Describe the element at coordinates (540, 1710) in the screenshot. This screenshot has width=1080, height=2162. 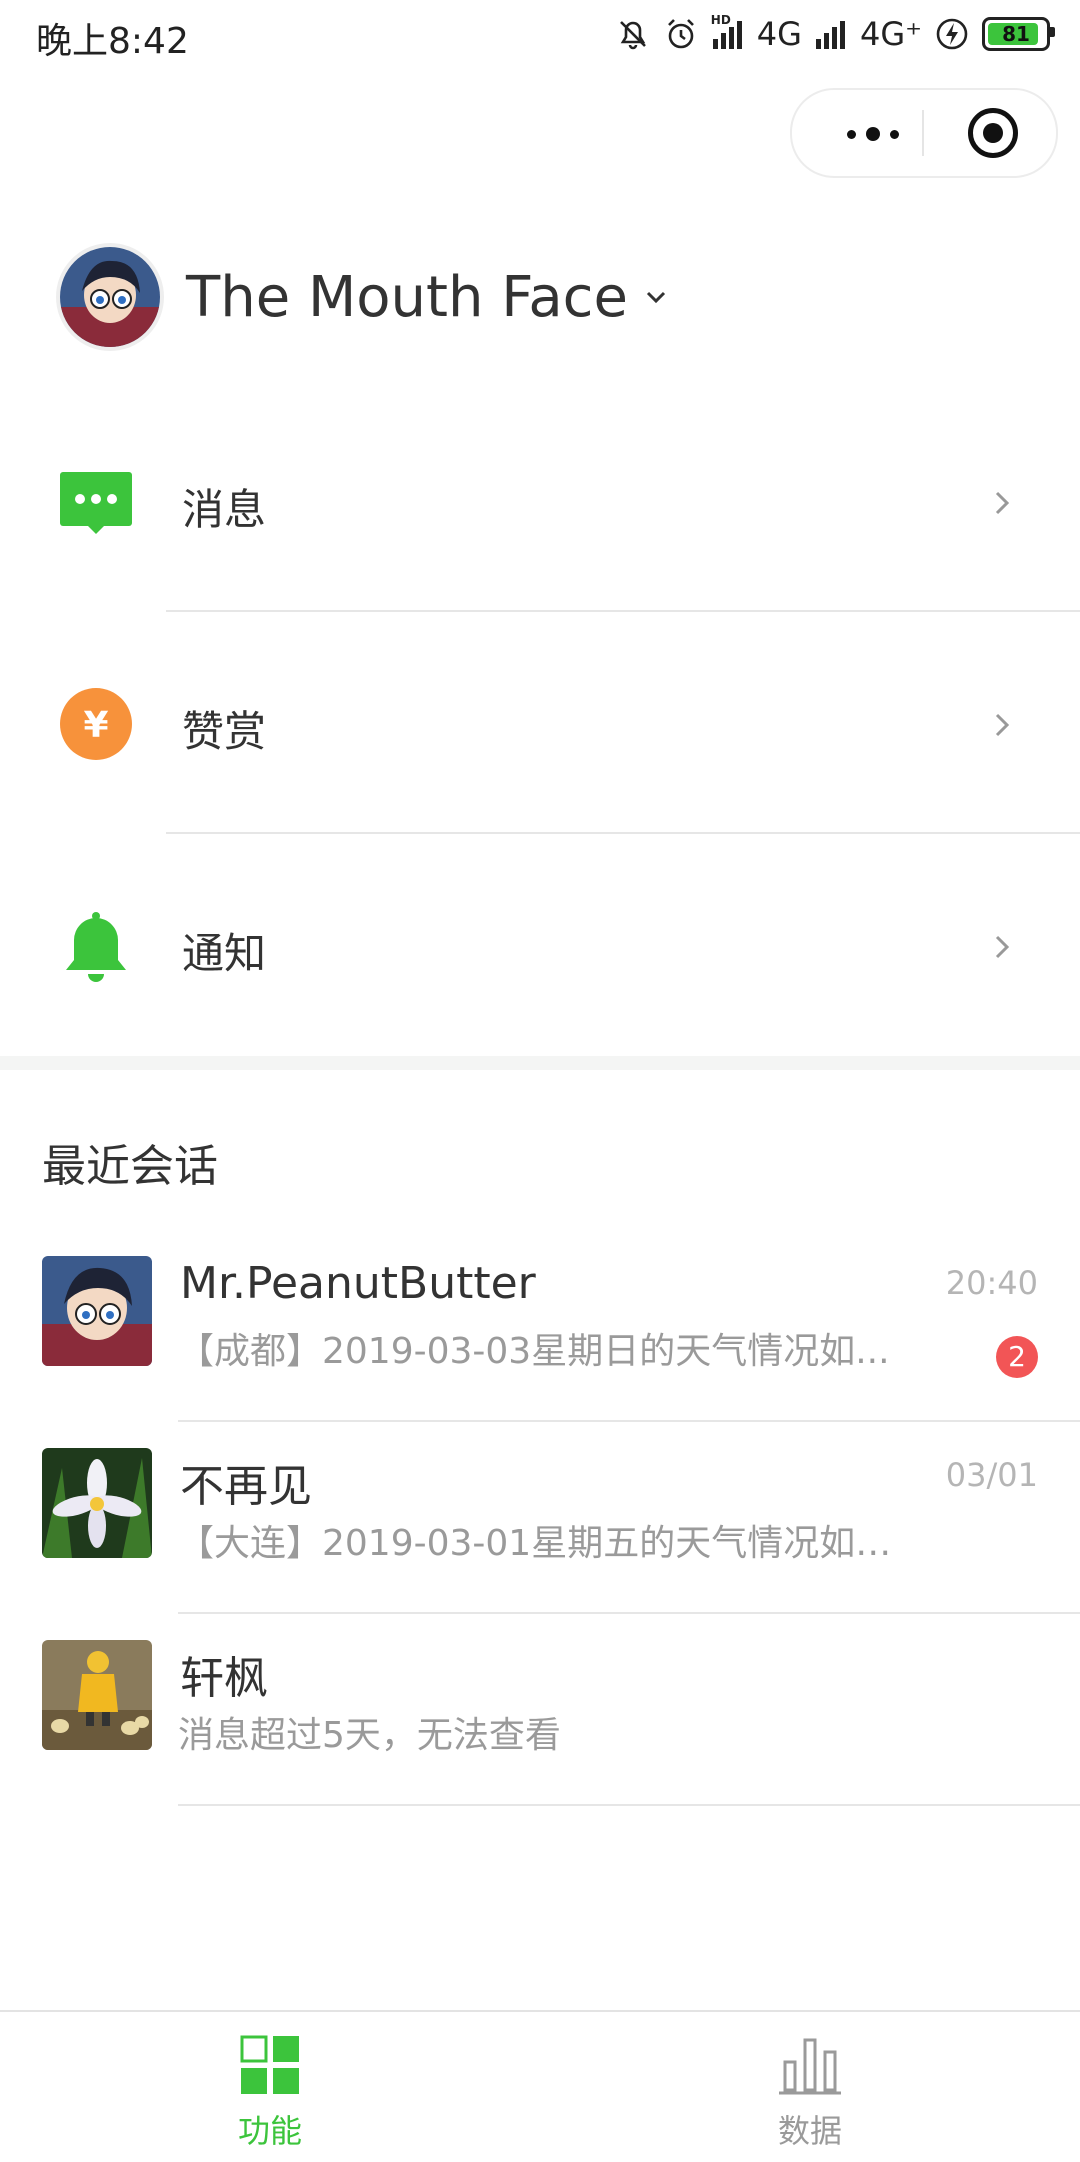
I see `conversation-row: 轩枫 消息超过5天，无法查看` at that location.